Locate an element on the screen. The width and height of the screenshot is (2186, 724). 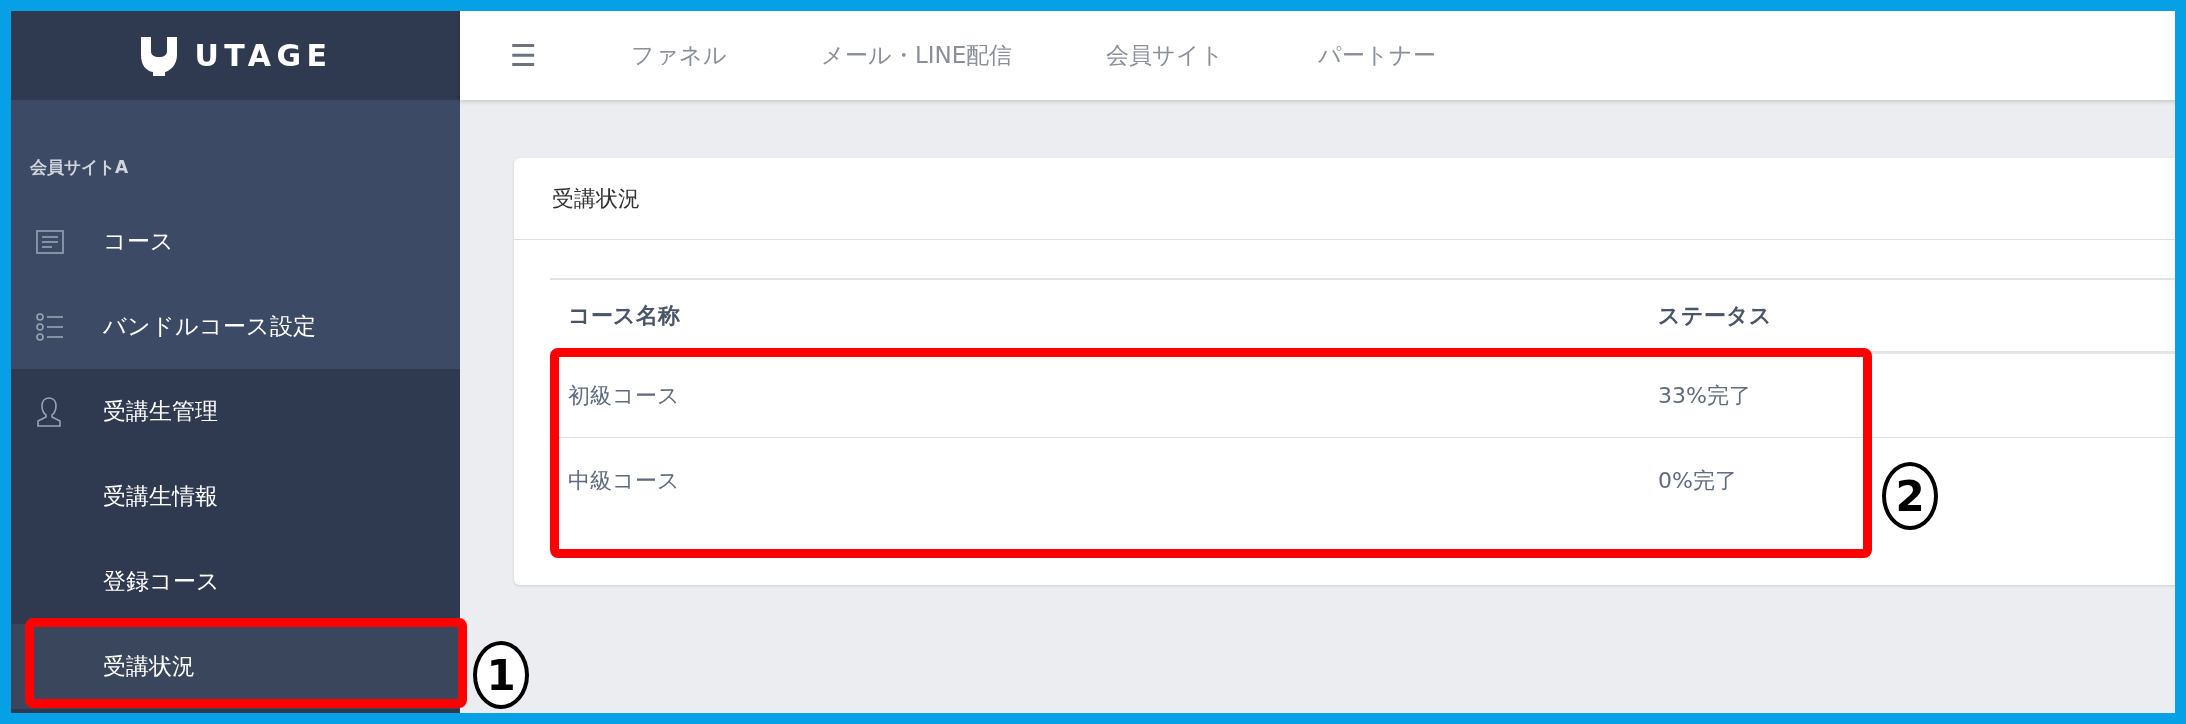
column-header: ステータス is located at coordinates (1715, 316).